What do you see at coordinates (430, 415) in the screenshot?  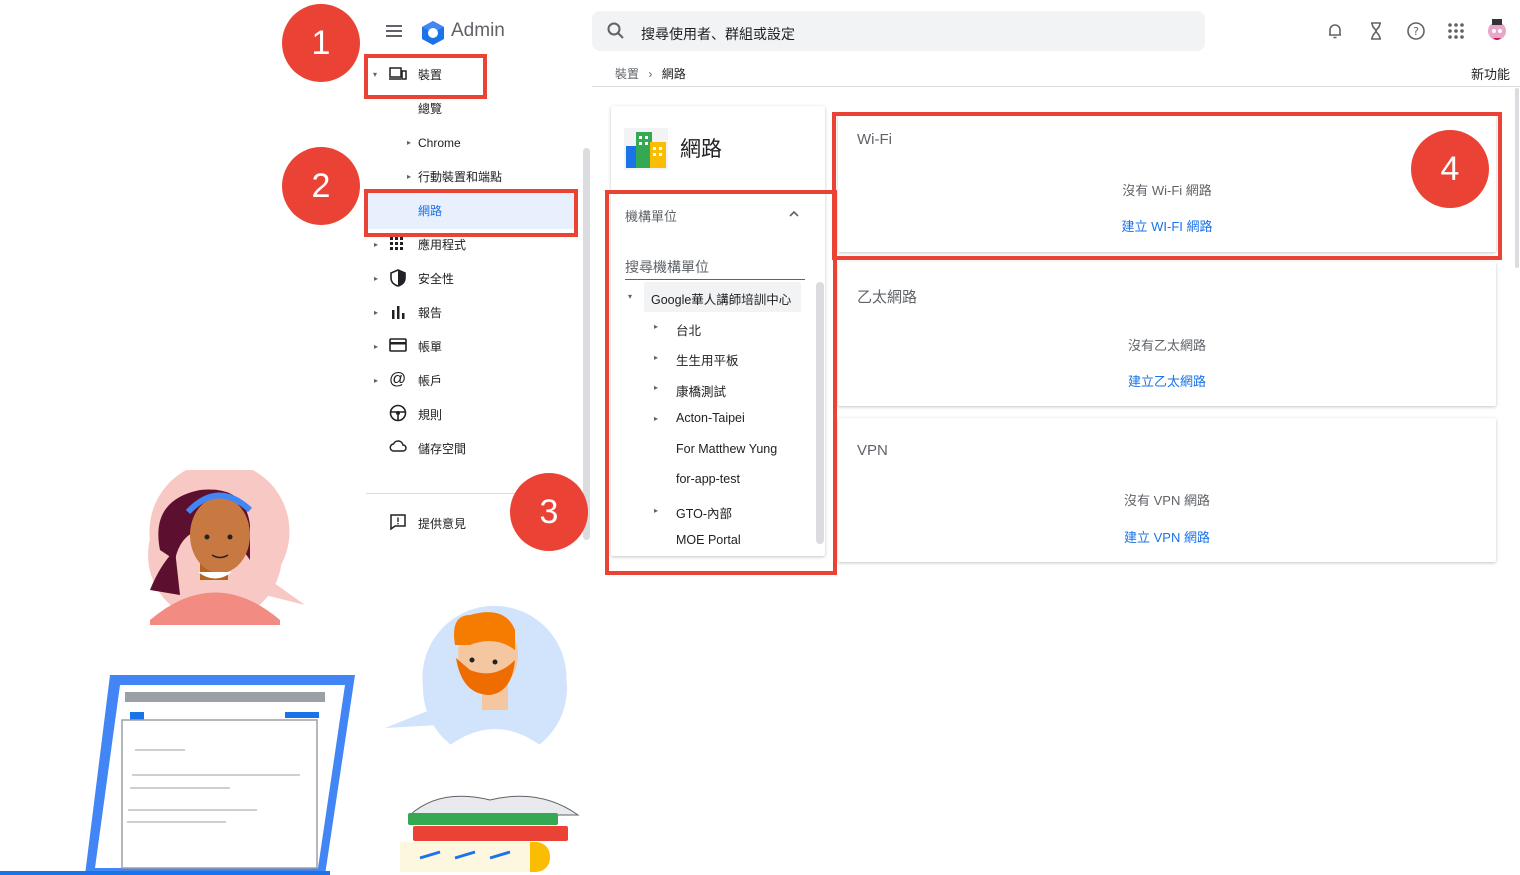 I see `sidebar-item-rules: 規則` at bounding box center [430, 415].